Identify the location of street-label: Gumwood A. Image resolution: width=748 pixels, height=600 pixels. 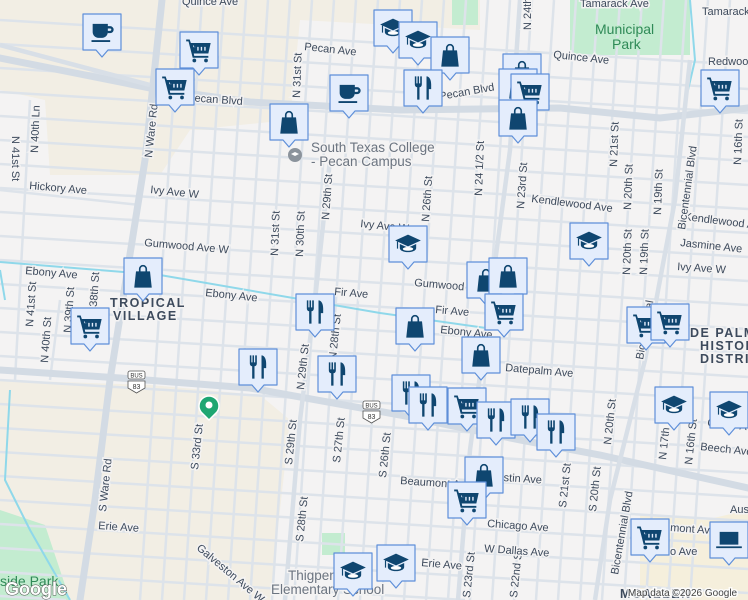
(444, 285).